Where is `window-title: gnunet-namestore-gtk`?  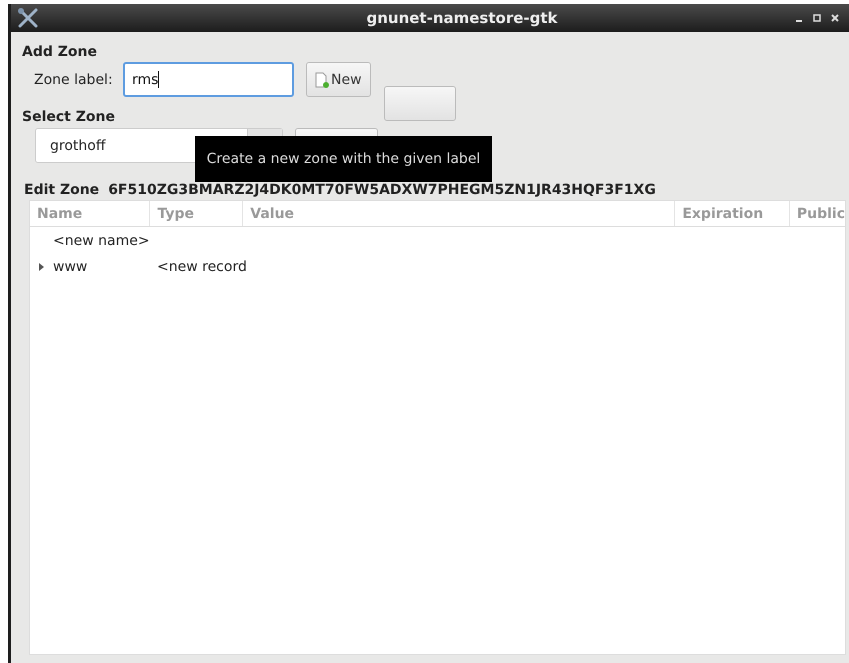 window-title: gnunet-namestore-gtk is located at coordinates (462, 18).